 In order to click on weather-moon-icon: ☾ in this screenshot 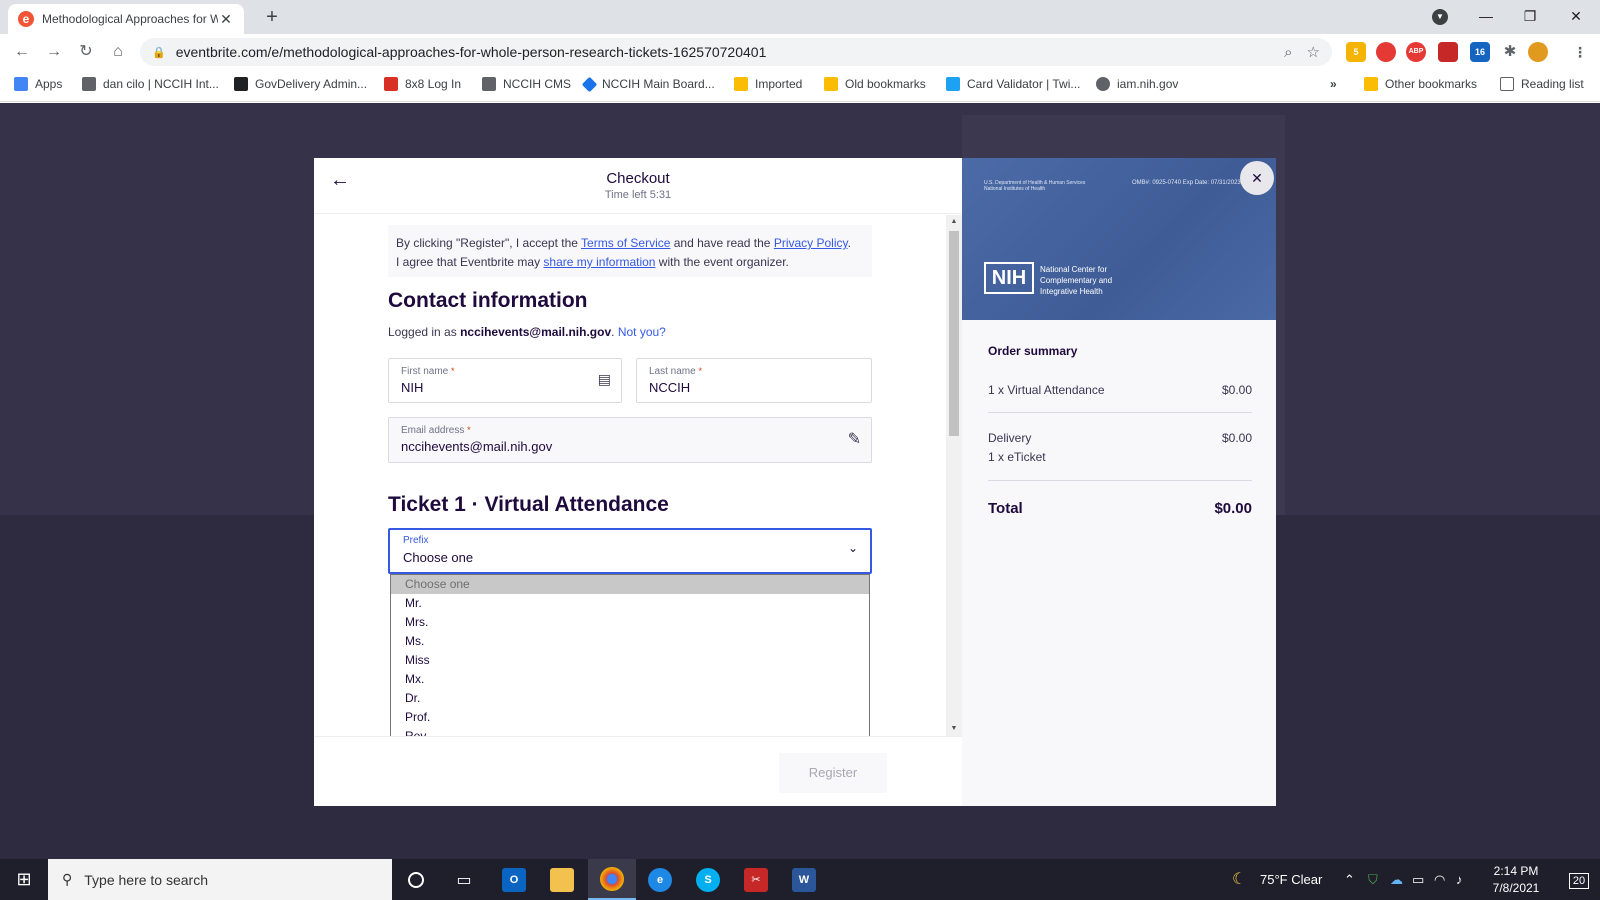, I will do `click(1239, 879)`.